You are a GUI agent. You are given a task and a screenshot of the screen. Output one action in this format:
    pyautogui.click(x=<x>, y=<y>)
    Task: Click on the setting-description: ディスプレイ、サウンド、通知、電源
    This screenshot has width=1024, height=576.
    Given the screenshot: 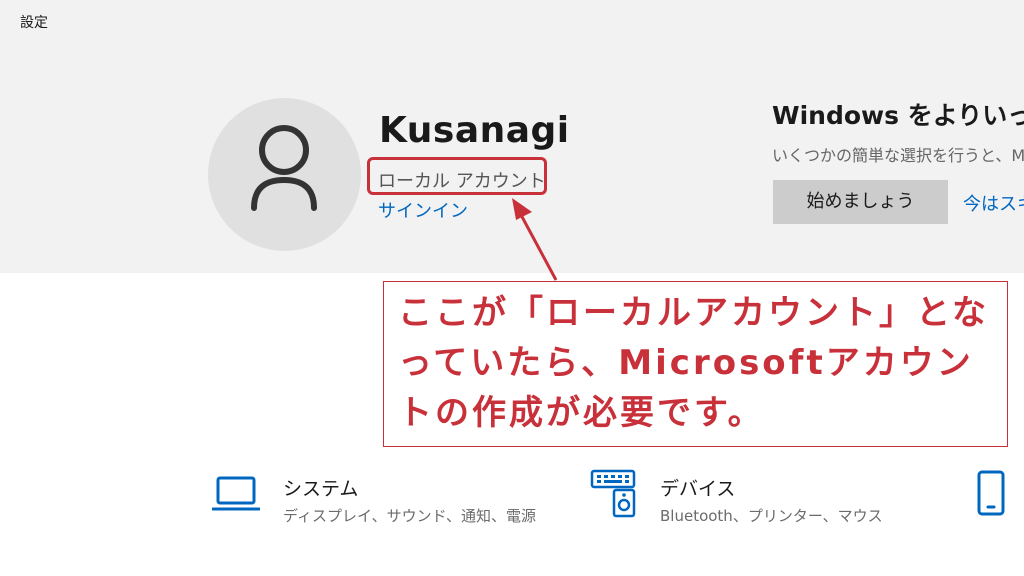 What is the action you would take?
    pyautogui.click(x=410, y=516)
    